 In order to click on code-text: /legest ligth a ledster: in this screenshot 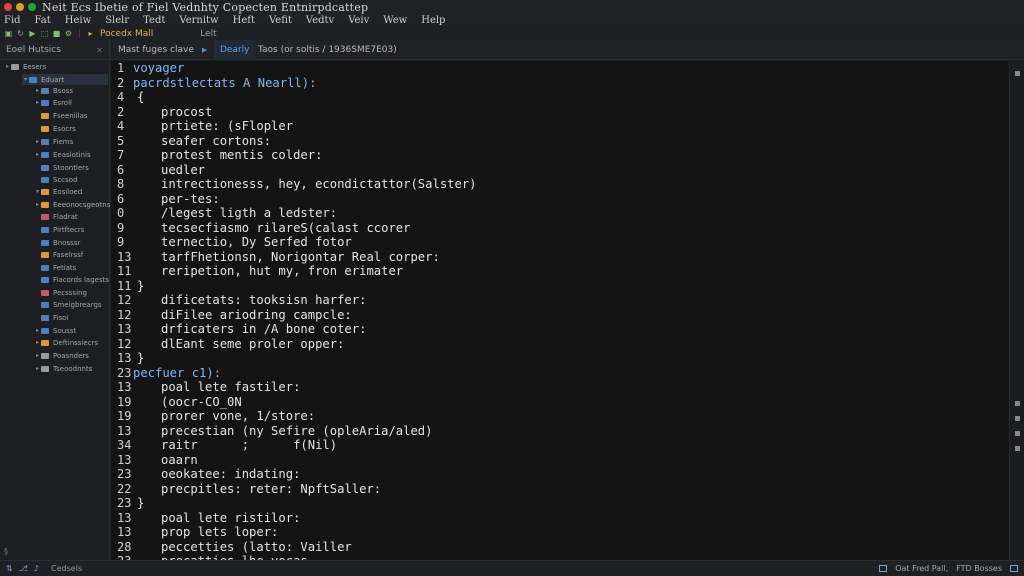, I will do `click(249, 213)`.